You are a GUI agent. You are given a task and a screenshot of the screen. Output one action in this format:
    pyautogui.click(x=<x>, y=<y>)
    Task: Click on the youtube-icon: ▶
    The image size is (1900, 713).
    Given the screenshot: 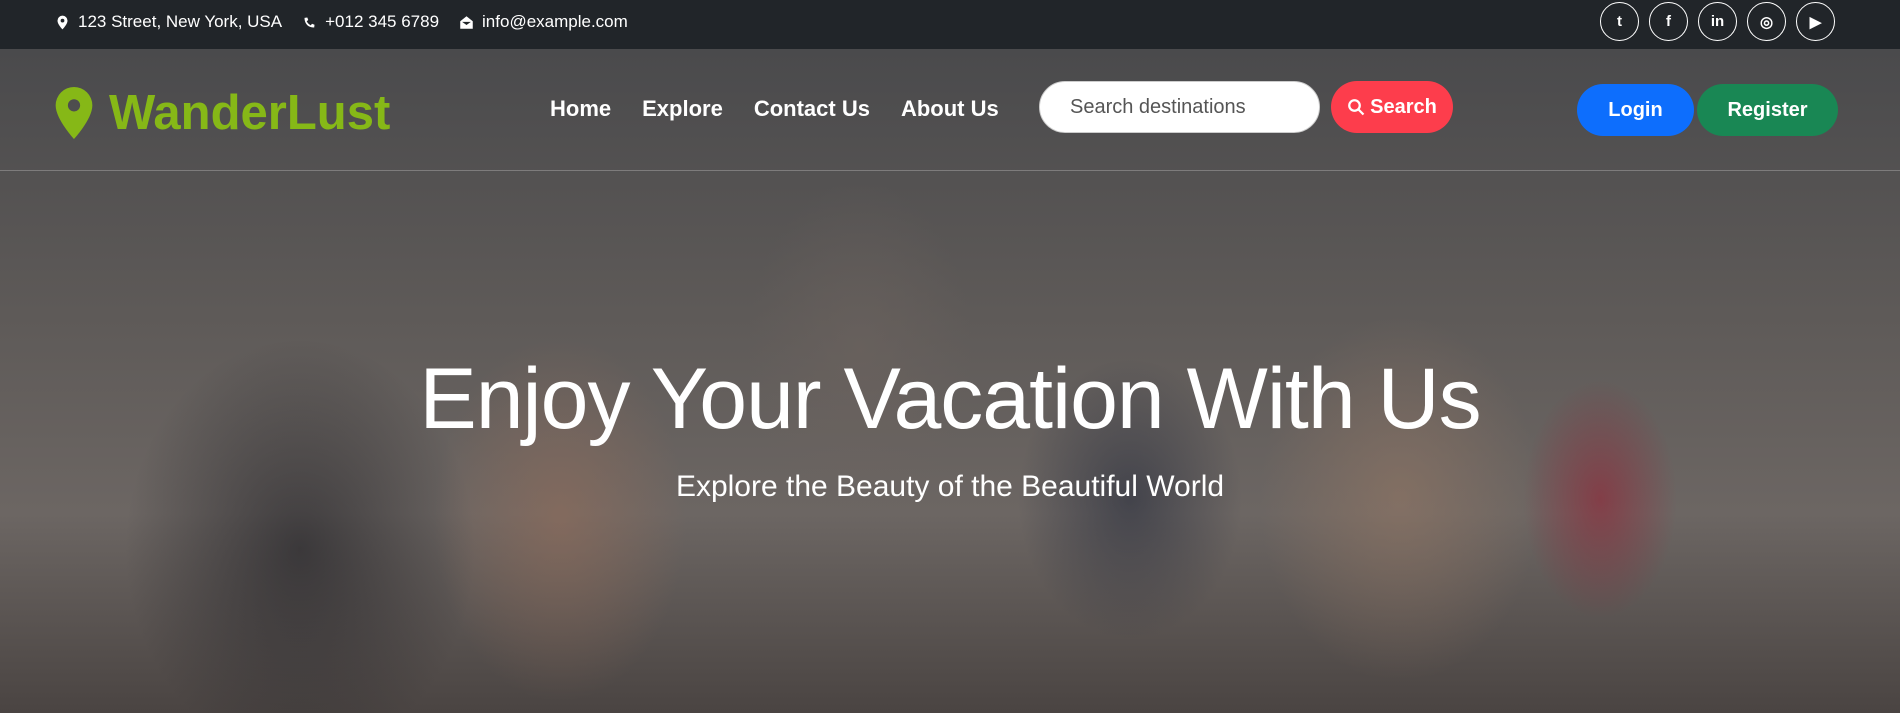 What is the action you would take?
    pyautogui.click(x=1815, y=21)
    